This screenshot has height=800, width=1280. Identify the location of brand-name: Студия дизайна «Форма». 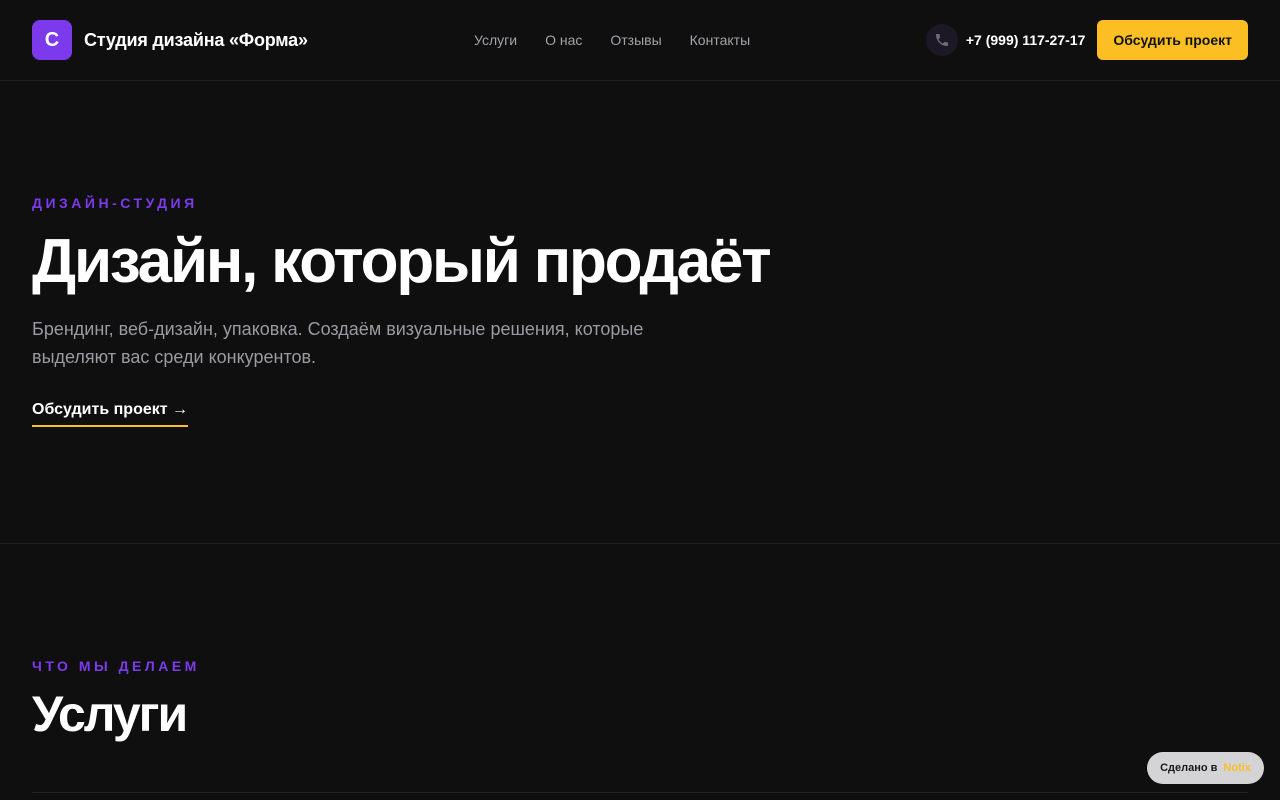
(196, 39).